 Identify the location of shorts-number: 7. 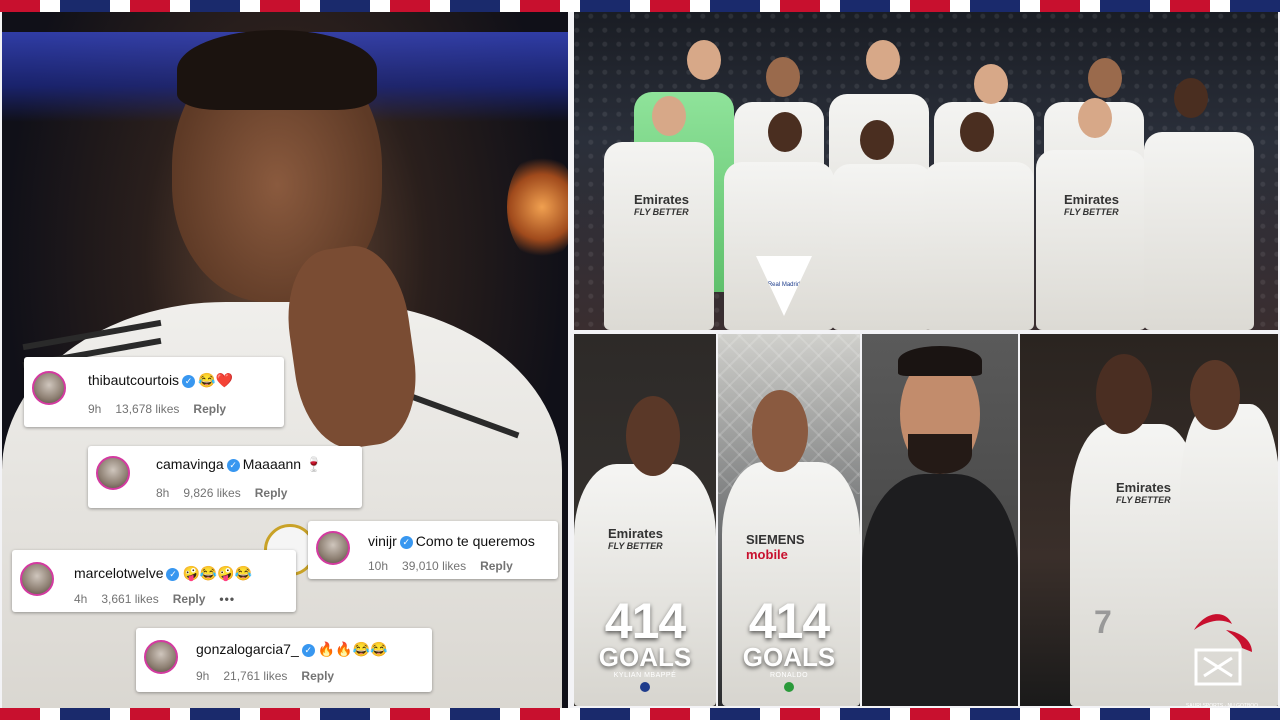
(1103, 622).